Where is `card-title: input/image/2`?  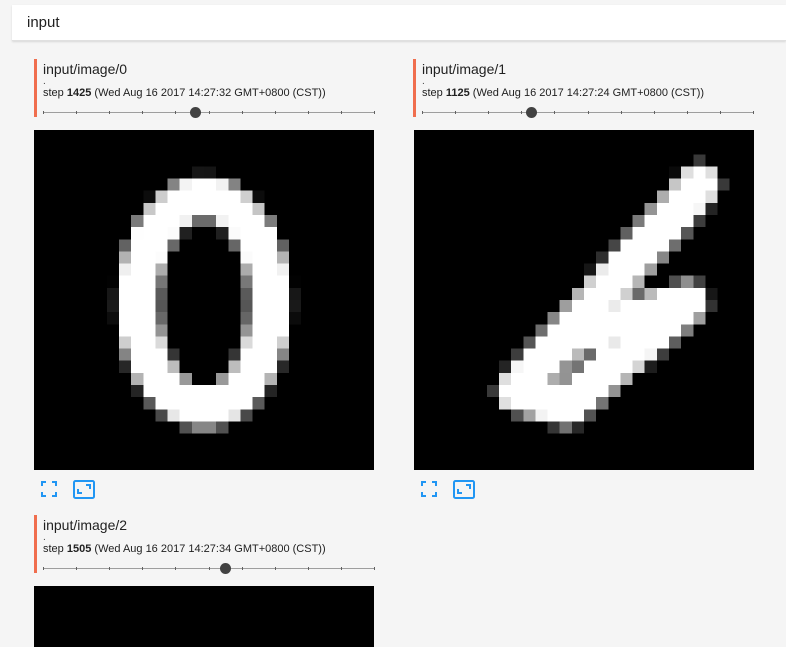 card-title: input/image/2 is located at coordinates (85, 525).